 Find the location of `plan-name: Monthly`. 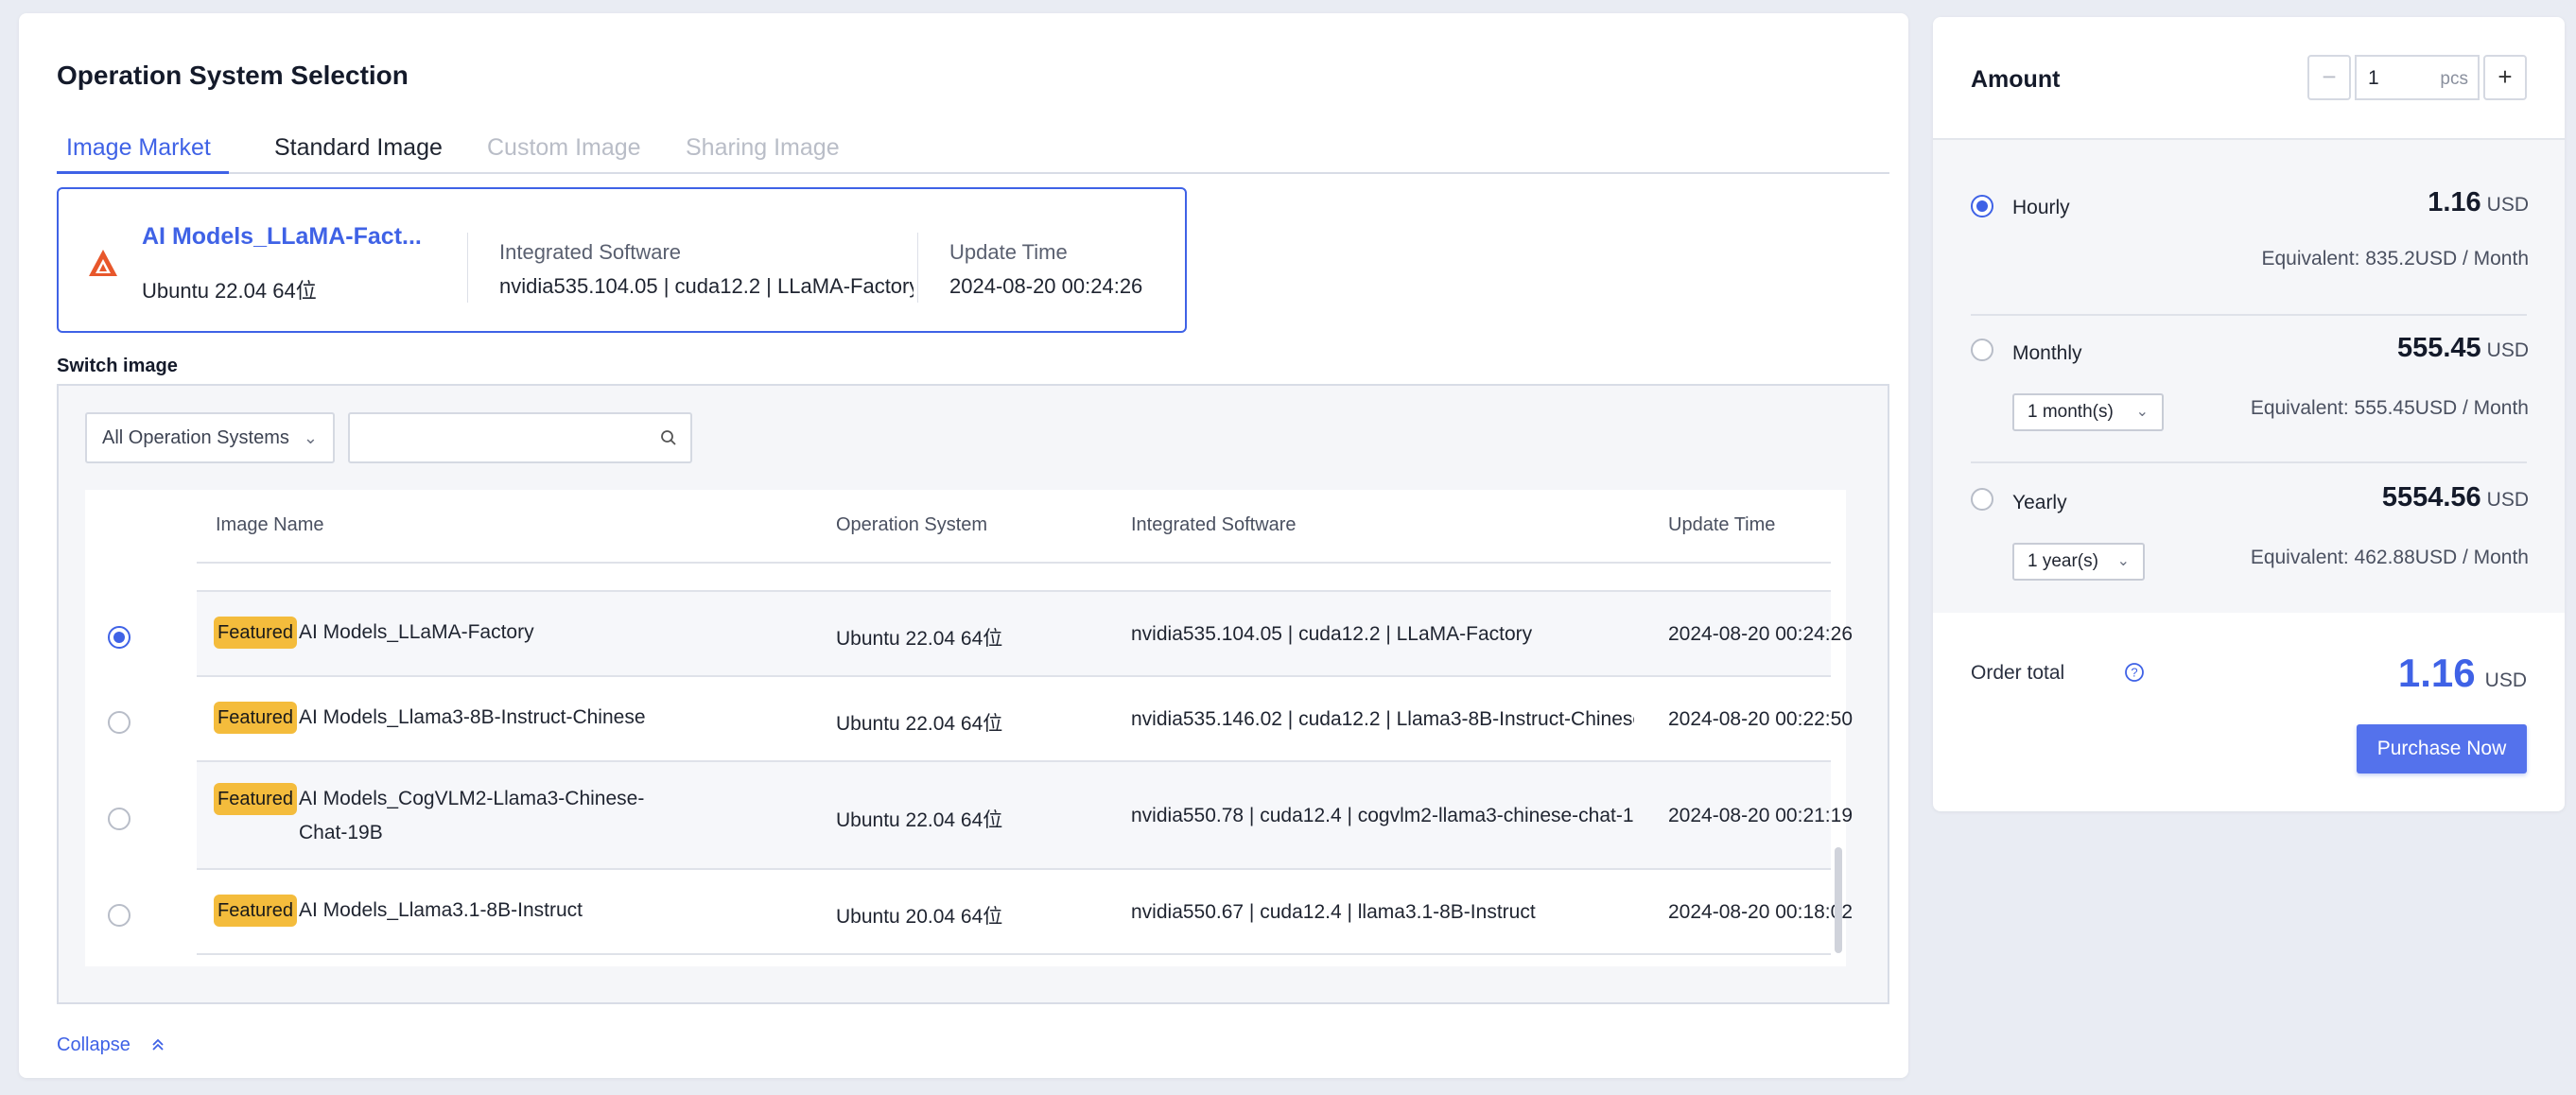

plan-name: Monthly is located at coordinates (2047, 353).